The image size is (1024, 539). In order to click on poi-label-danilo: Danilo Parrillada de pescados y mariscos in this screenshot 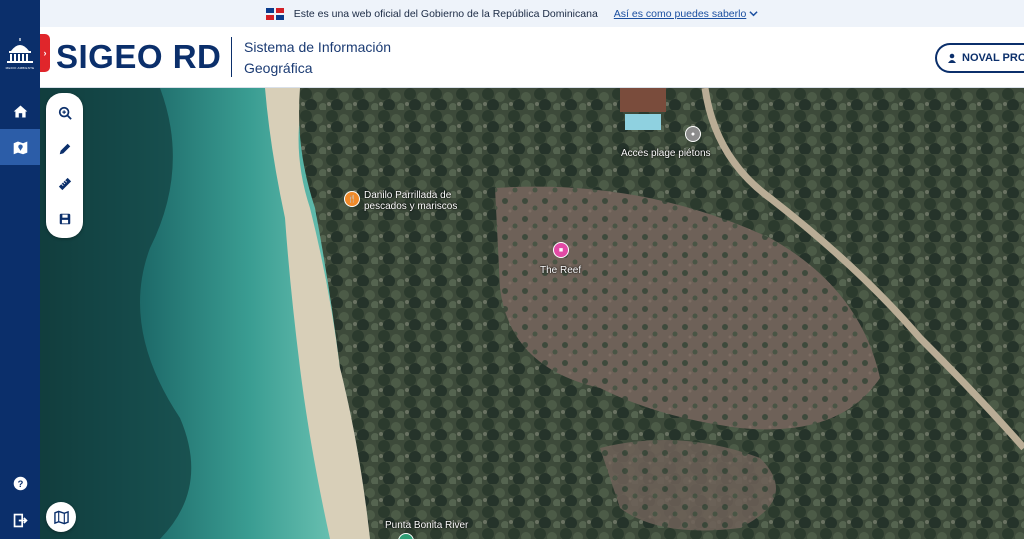, I will do `click(410, 201)`.